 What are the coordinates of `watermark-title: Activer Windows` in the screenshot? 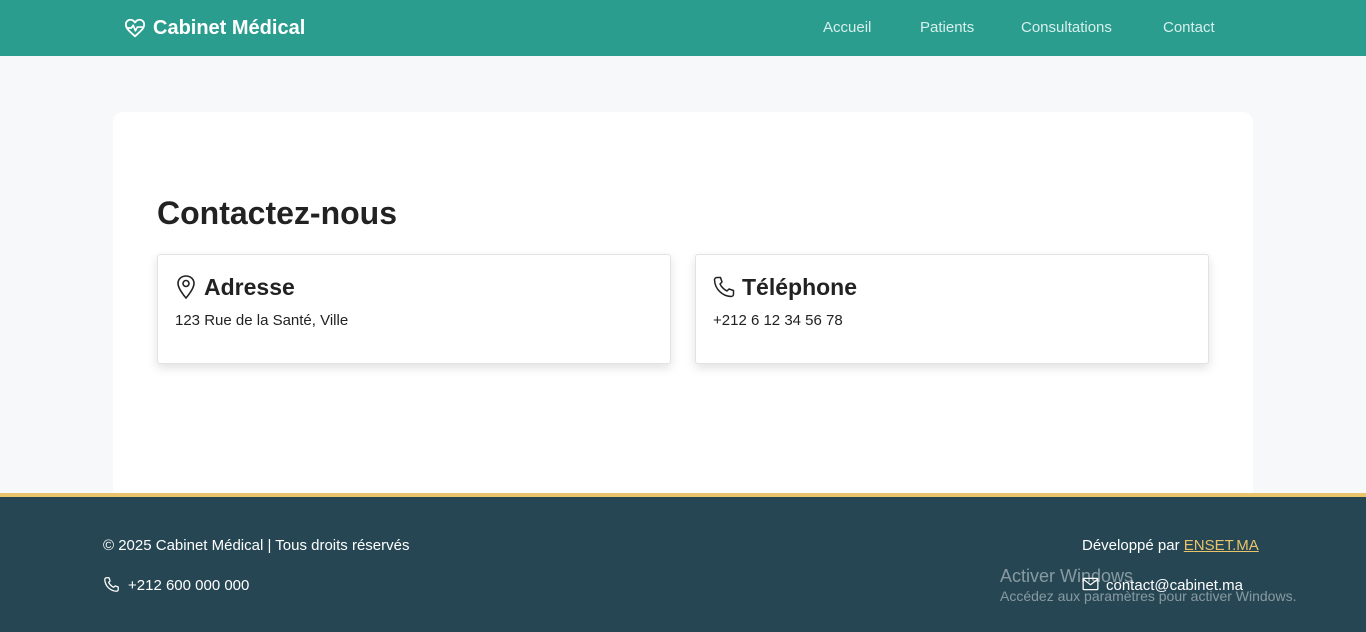 It's located at (1067, 576).